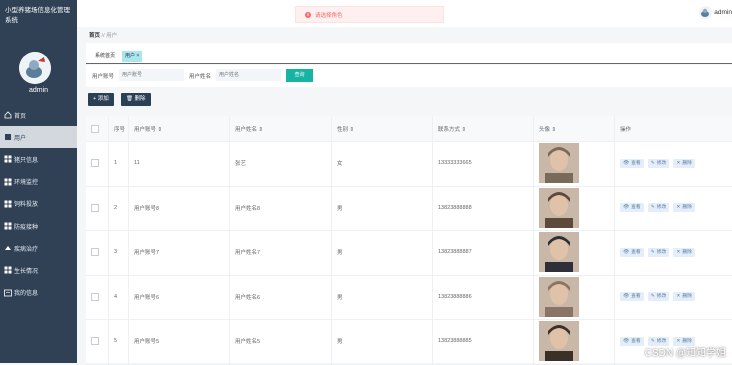 The image size is (732, 365). I want to click on top-avatar, so click(706, 12).